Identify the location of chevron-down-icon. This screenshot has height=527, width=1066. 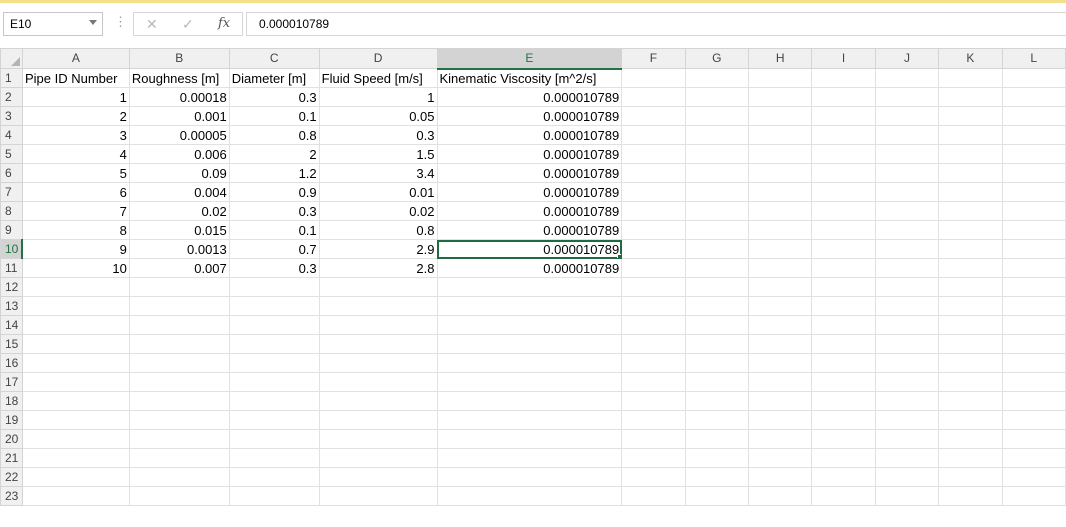
(93, 22).